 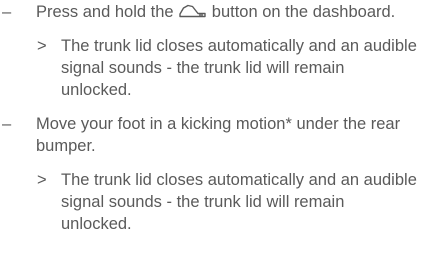 I want to click on step-text-before-icon: Press and hold the, so click(x=107, y=12).